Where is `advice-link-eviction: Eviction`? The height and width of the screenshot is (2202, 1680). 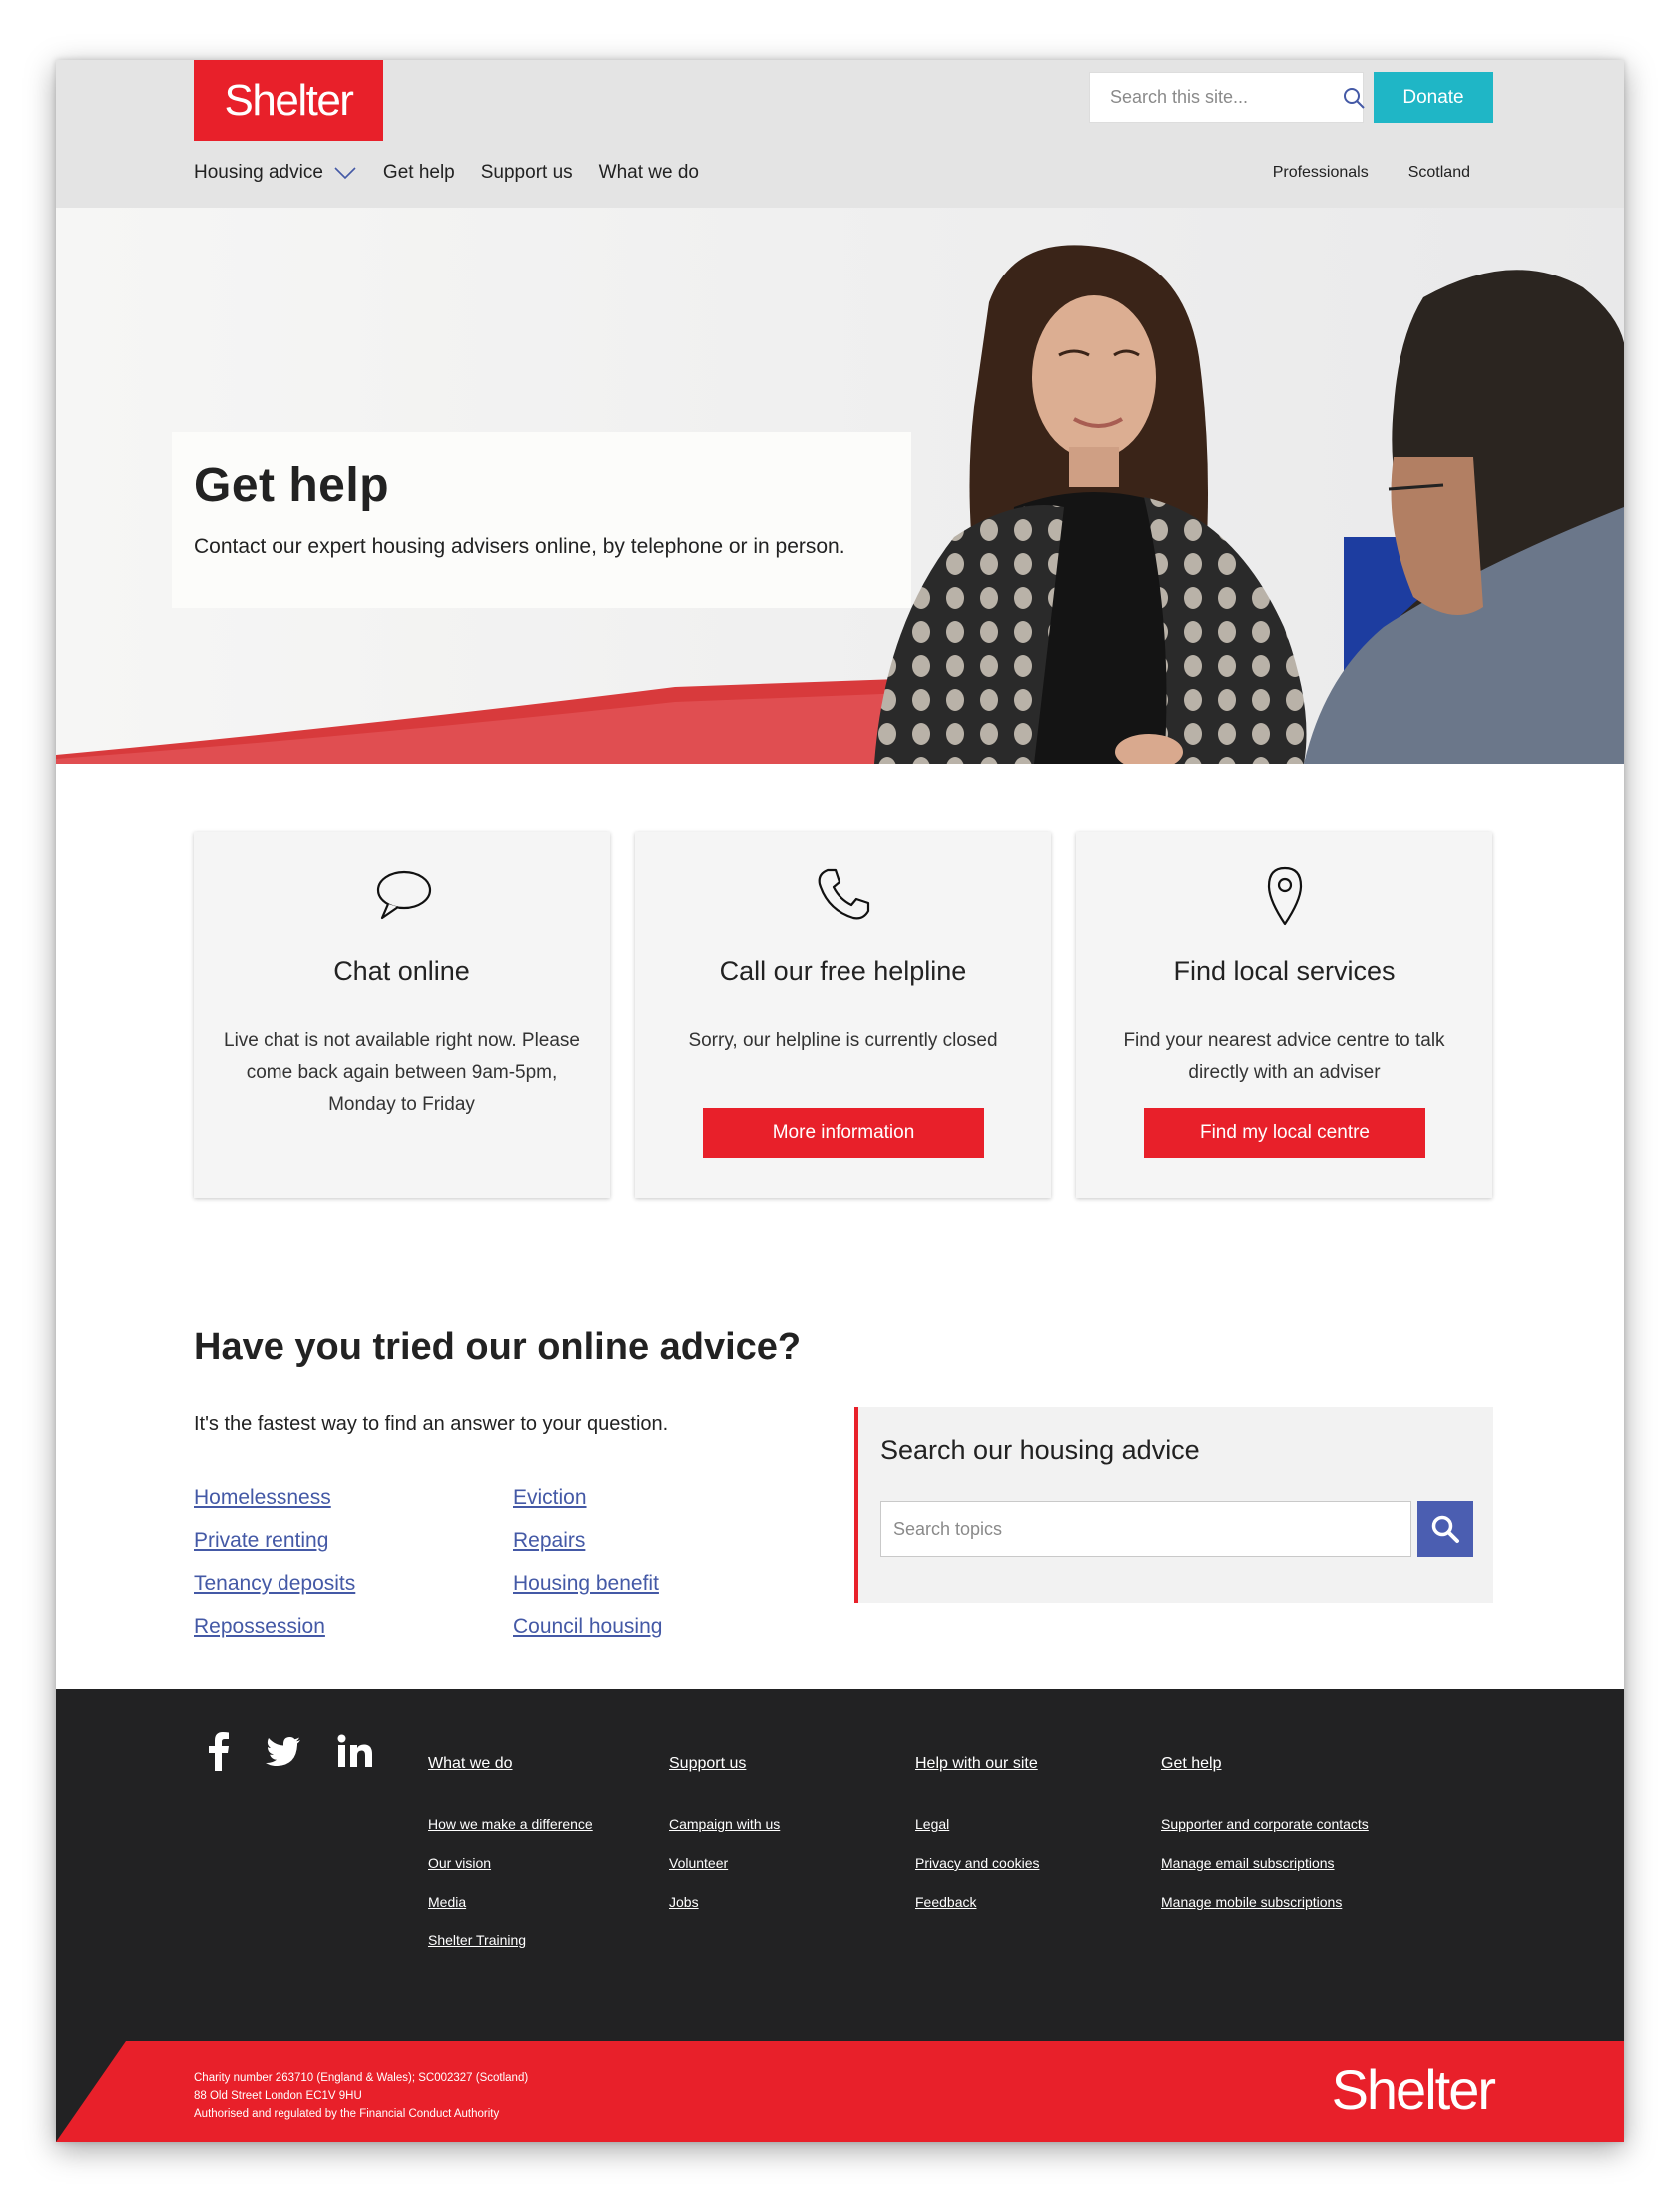
advice-link-eviction: Eviction is located at coordinates (587, 1498).